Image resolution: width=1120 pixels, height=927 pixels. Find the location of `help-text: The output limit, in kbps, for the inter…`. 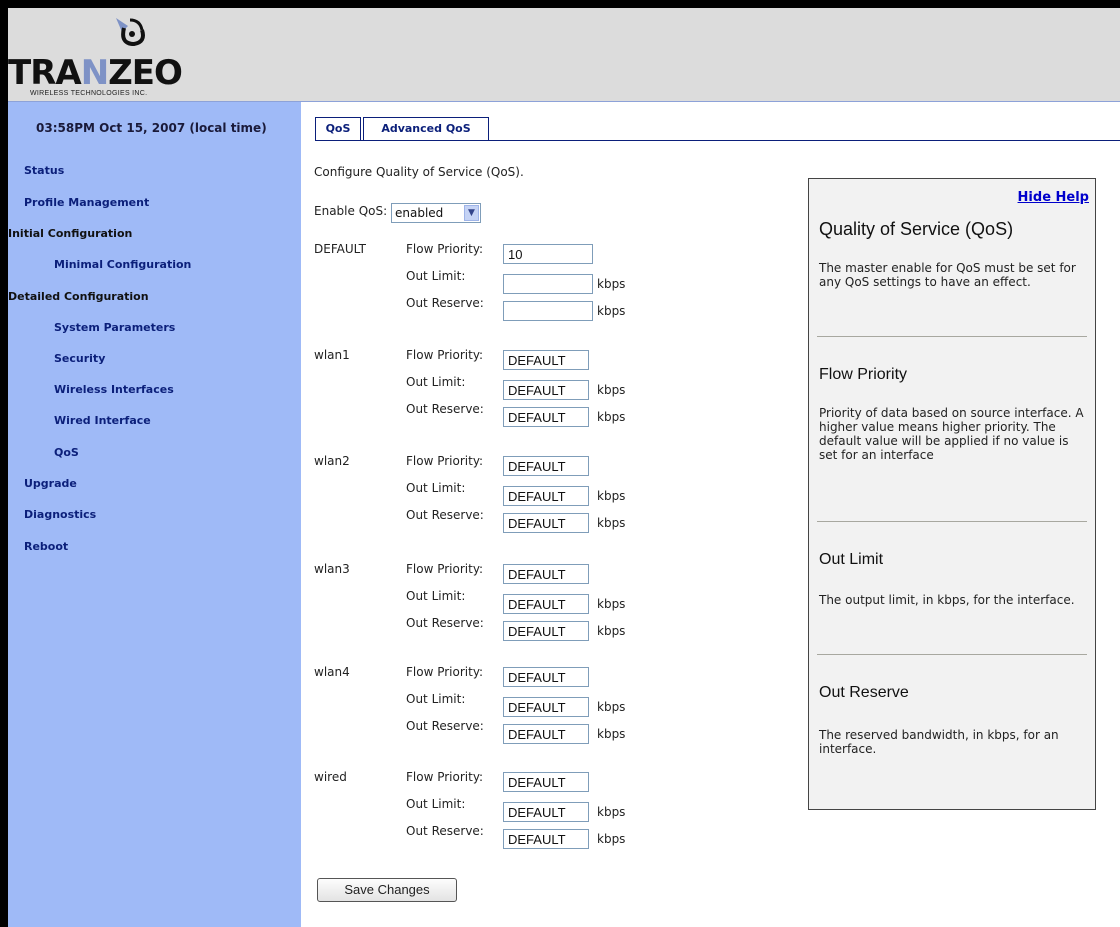

help-text: The output limit, in kbps, for the inter… is located at coordinates (947, 600).